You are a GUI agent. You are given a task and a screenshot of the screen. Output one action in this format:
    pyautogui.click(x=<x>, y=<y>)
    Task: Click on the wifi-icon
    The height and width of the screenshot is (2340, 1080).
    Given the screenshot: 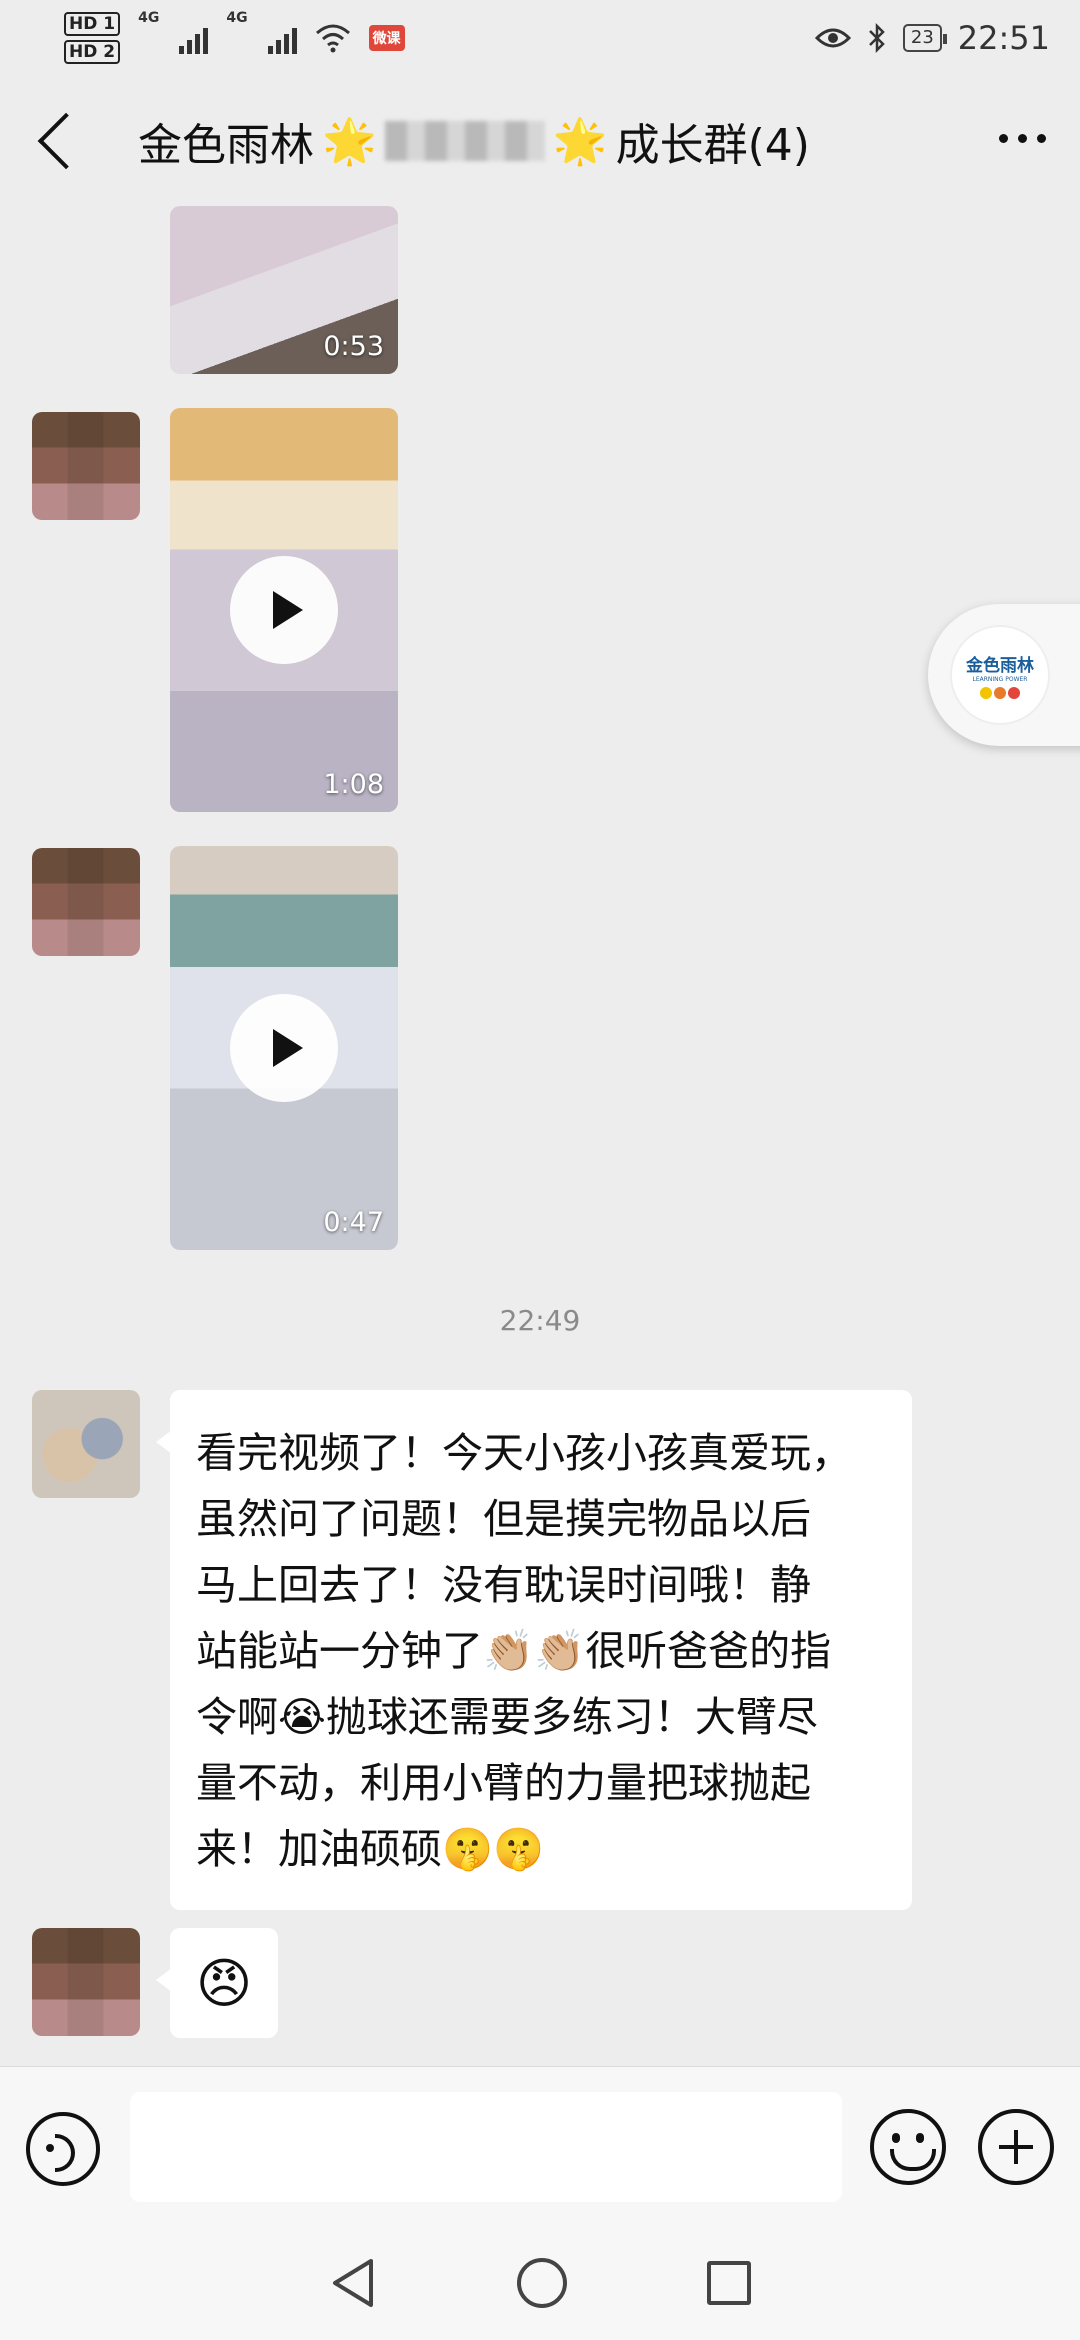 What is the action you would take?
    pyautogui.click(x=332, y=38)
    